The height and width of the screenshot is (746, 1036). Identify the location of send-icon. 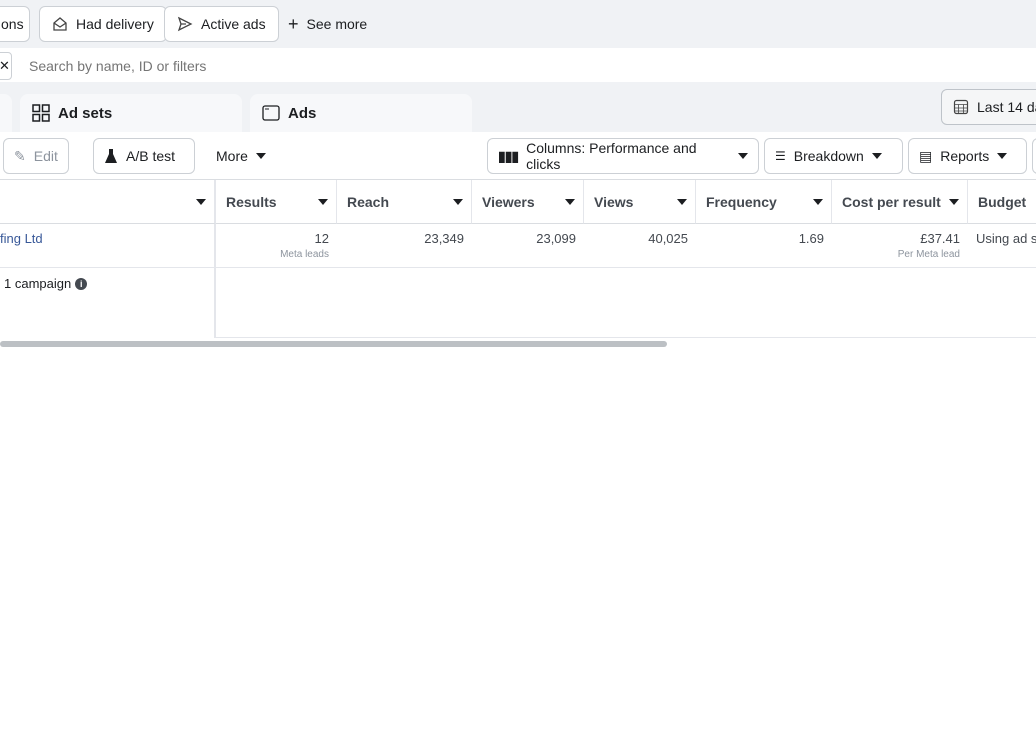
(185, 24).